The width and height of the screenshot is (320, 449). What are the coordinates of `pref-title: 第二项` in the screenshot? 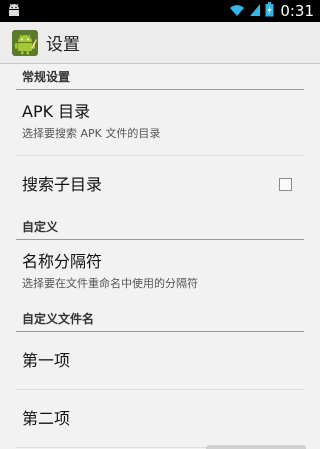 It's located at (46, 418).